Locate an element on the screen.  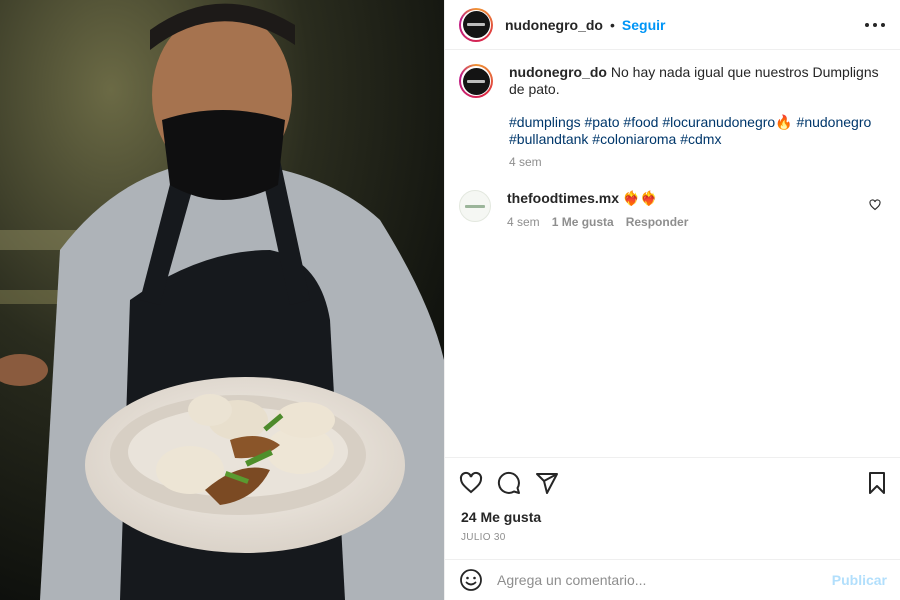
bookmark-icon is located at coordinates (877, 483).